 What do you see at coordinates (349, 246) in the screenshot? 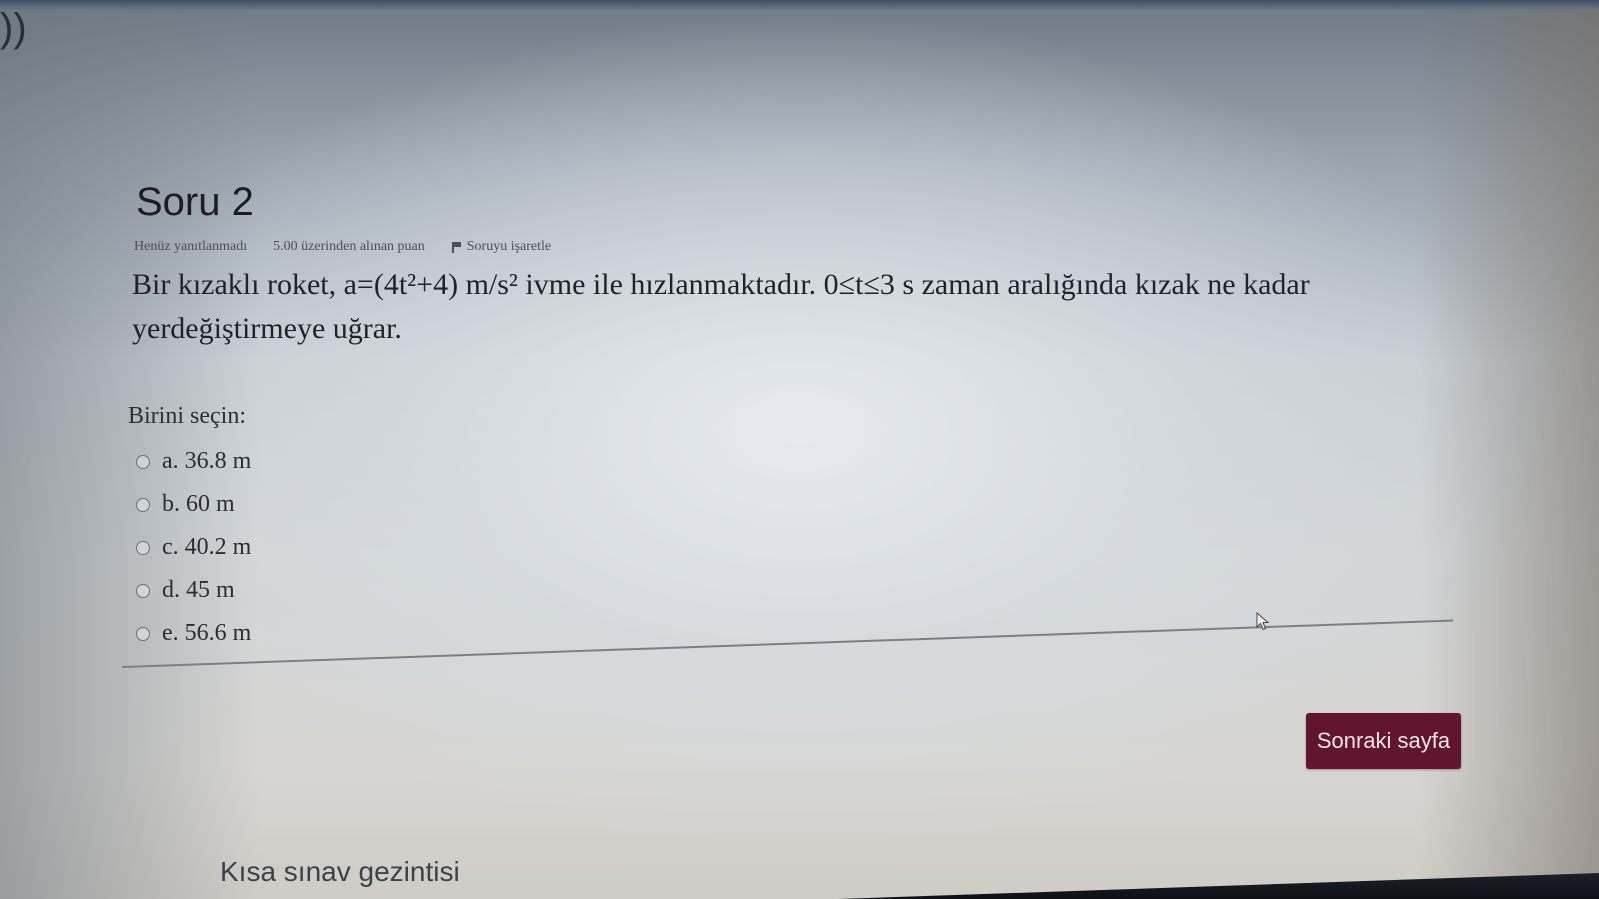
I see `question-points: 5.00 üzerinden alınan puan` at bounding box center [349, 246].